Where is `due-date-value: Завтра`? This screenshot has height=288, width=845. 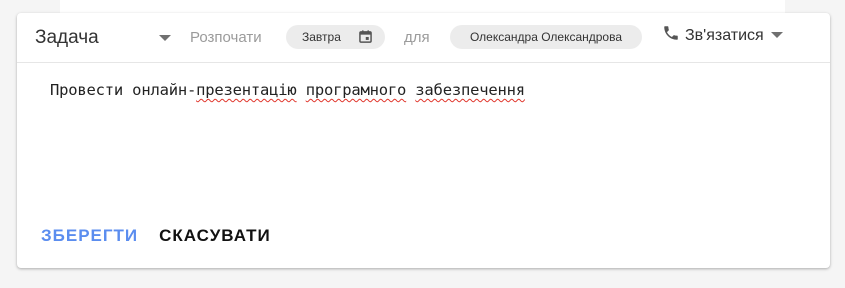
due-date-value: Завтра is located at coordinates (321, 37).